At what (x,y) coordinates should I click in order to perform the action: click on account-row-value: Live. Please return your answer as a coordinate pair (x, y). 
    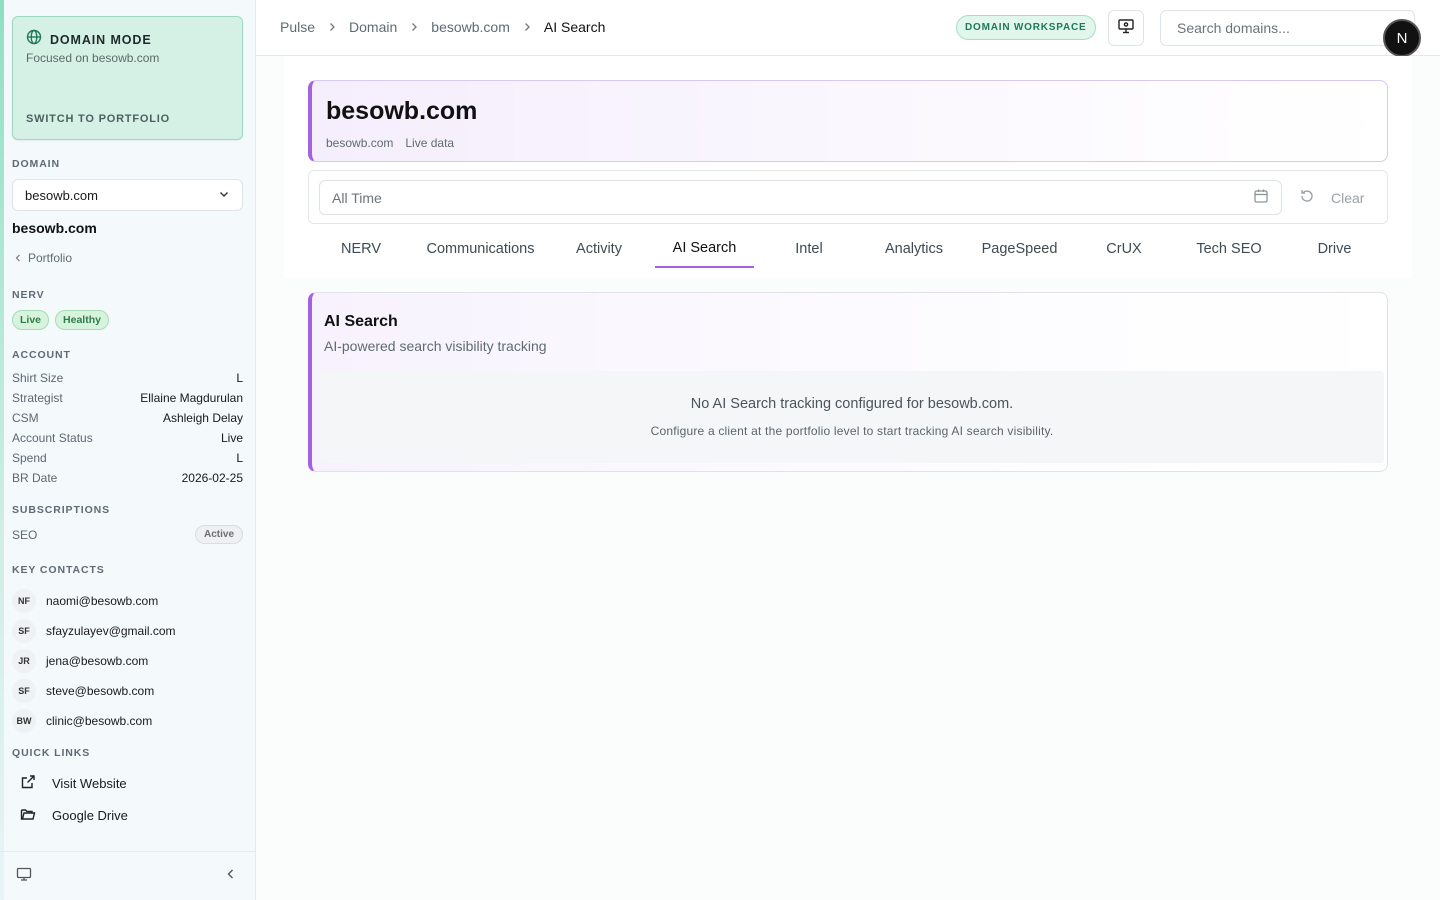
    Looking at the image, I should click on (231, 438).